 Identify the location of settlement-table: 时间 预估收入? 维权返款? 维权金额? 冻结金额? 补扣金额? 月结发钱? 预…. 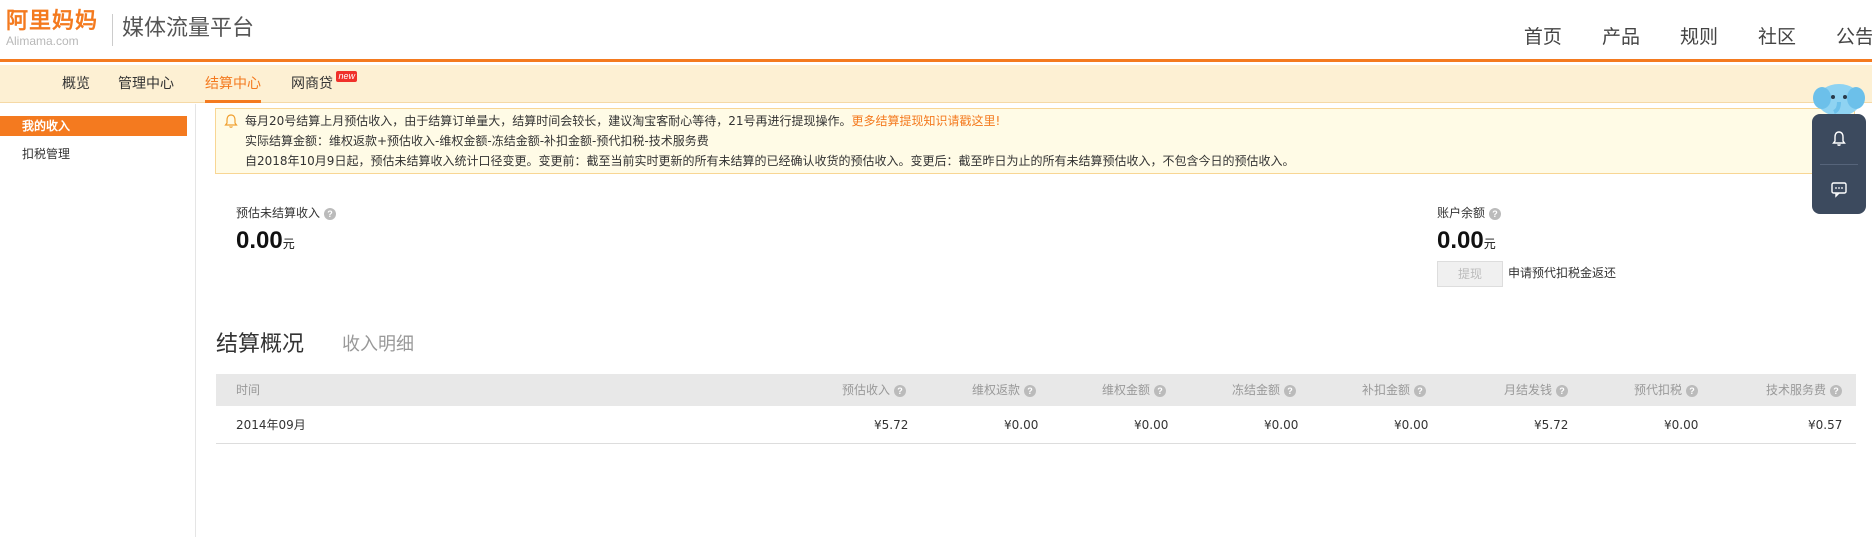
(1036, 409).